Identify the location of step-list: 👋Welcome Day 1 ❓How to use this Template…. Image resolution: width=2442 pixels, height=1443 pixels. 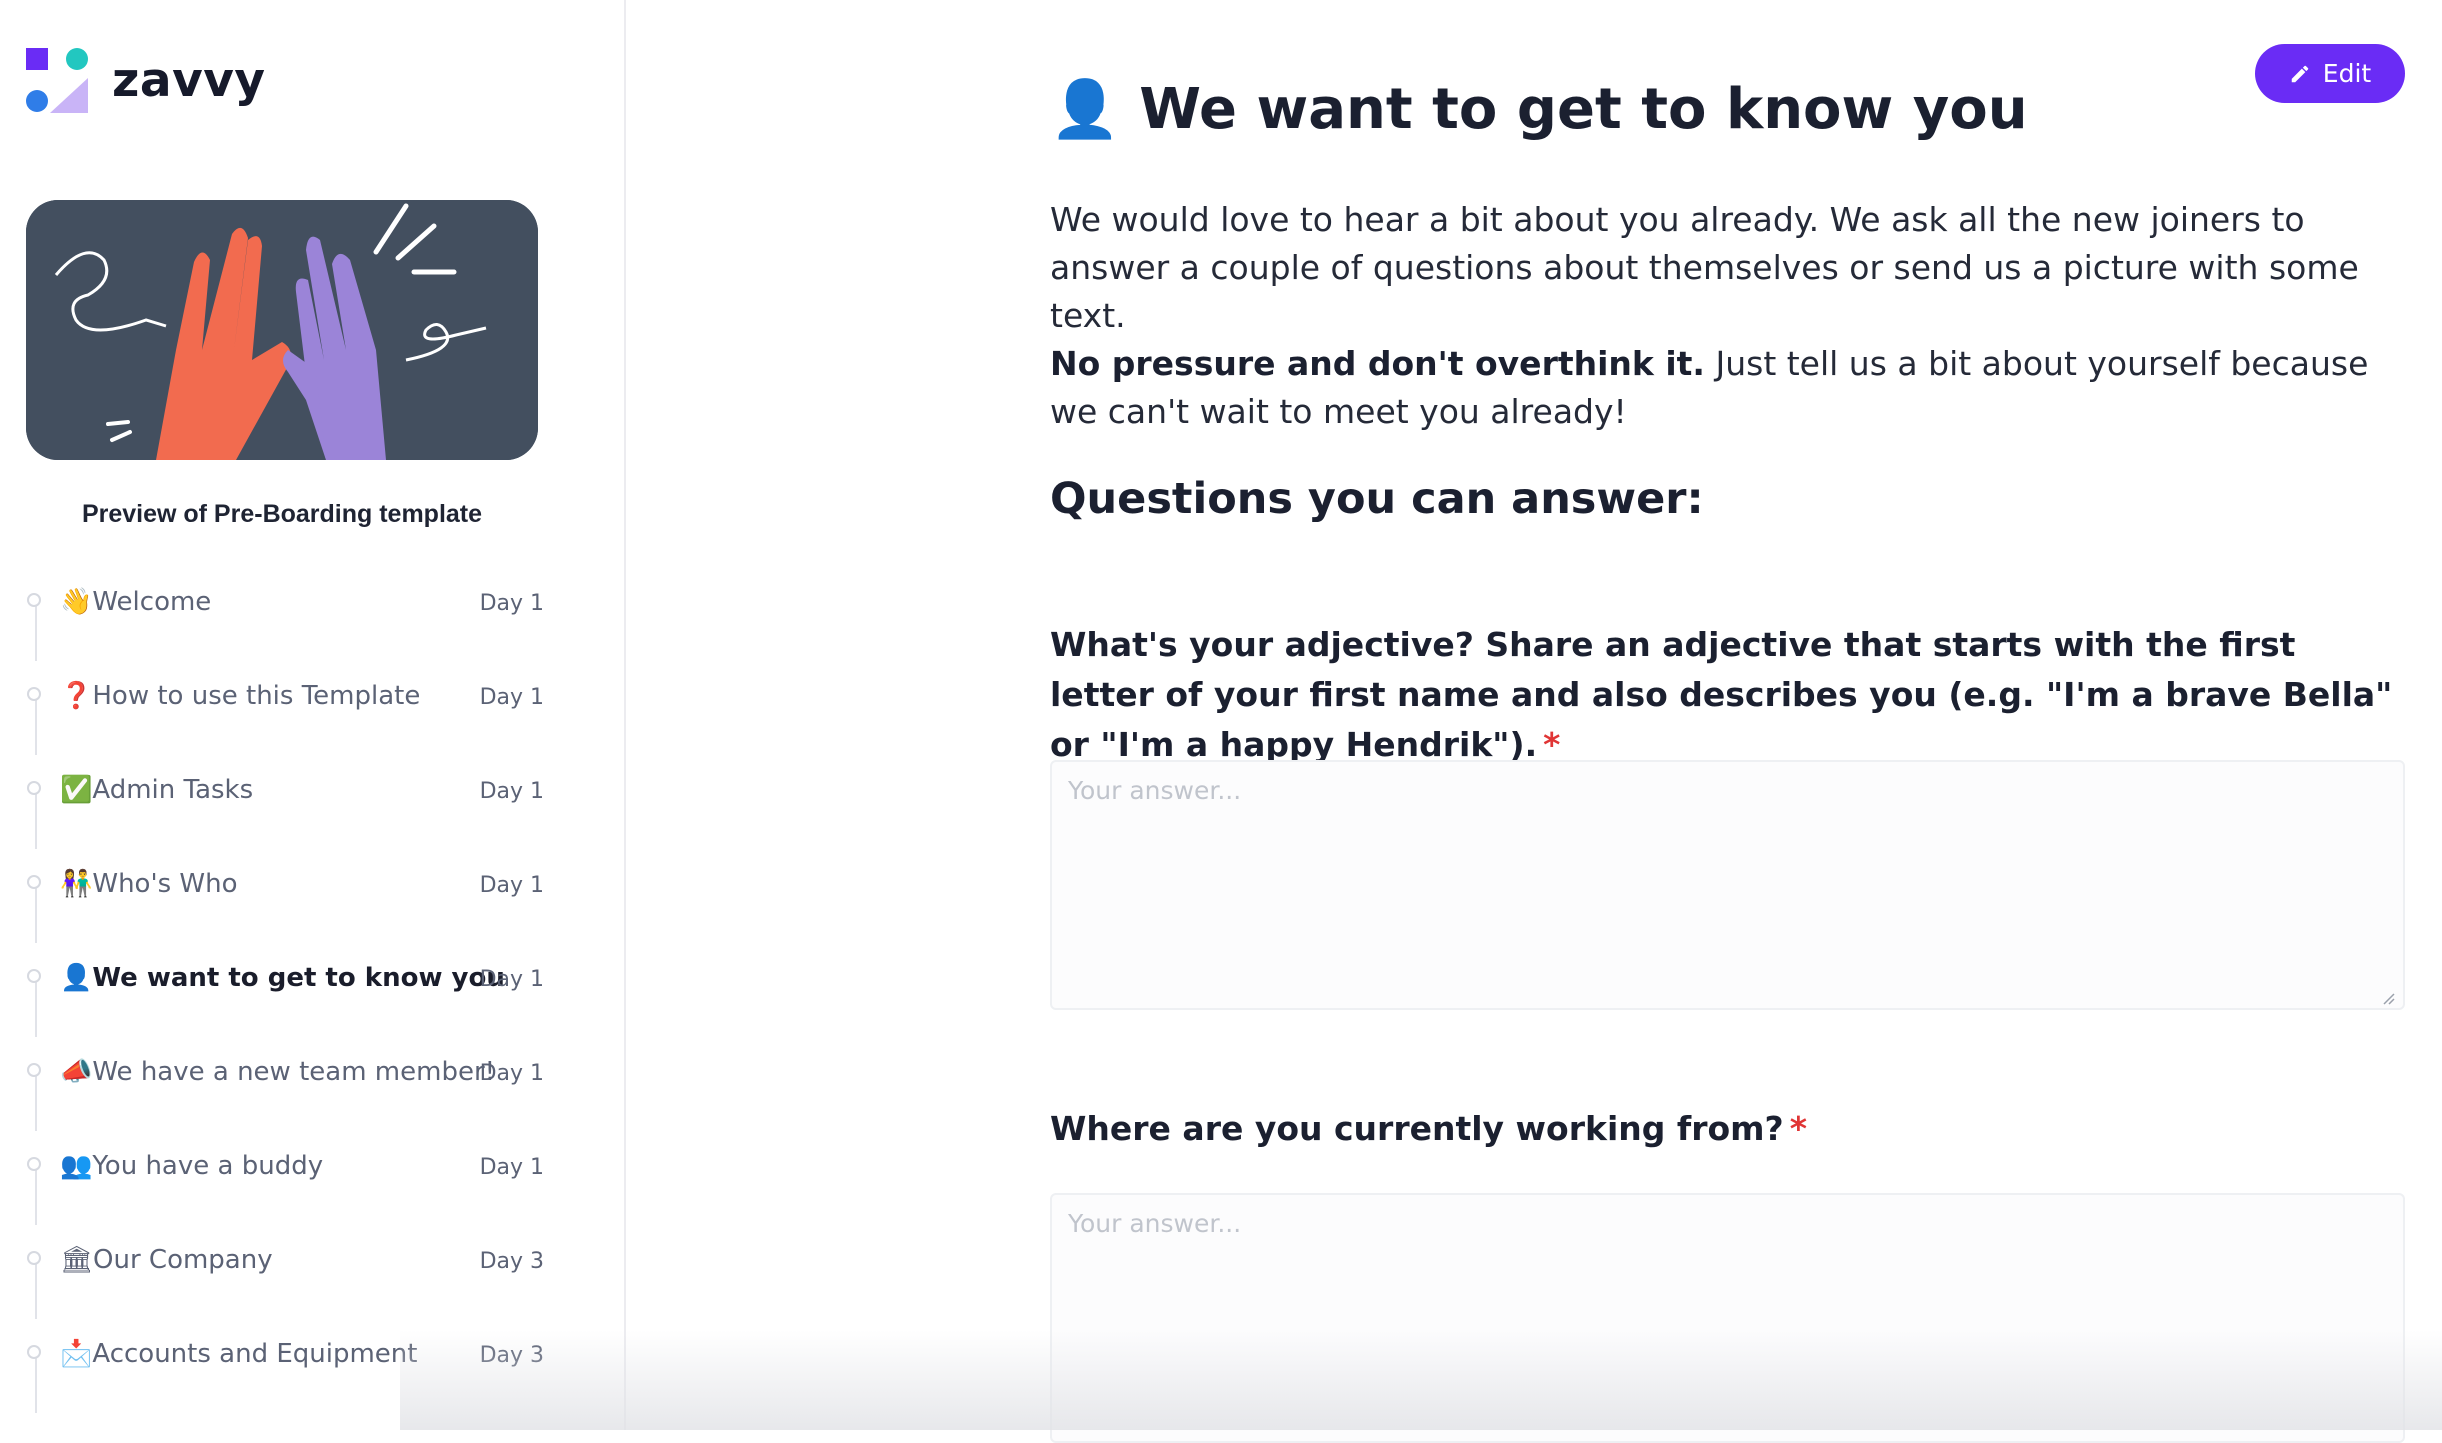
(284, 990).